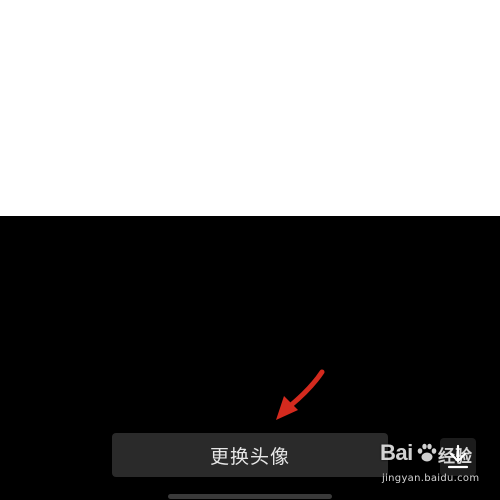 This screenshot has height=500, width=500. What do you see at coordinates (250, 455) in the screenshot?
I see `change-avatar-button: 更换头像` at bounding box center [250, 455].